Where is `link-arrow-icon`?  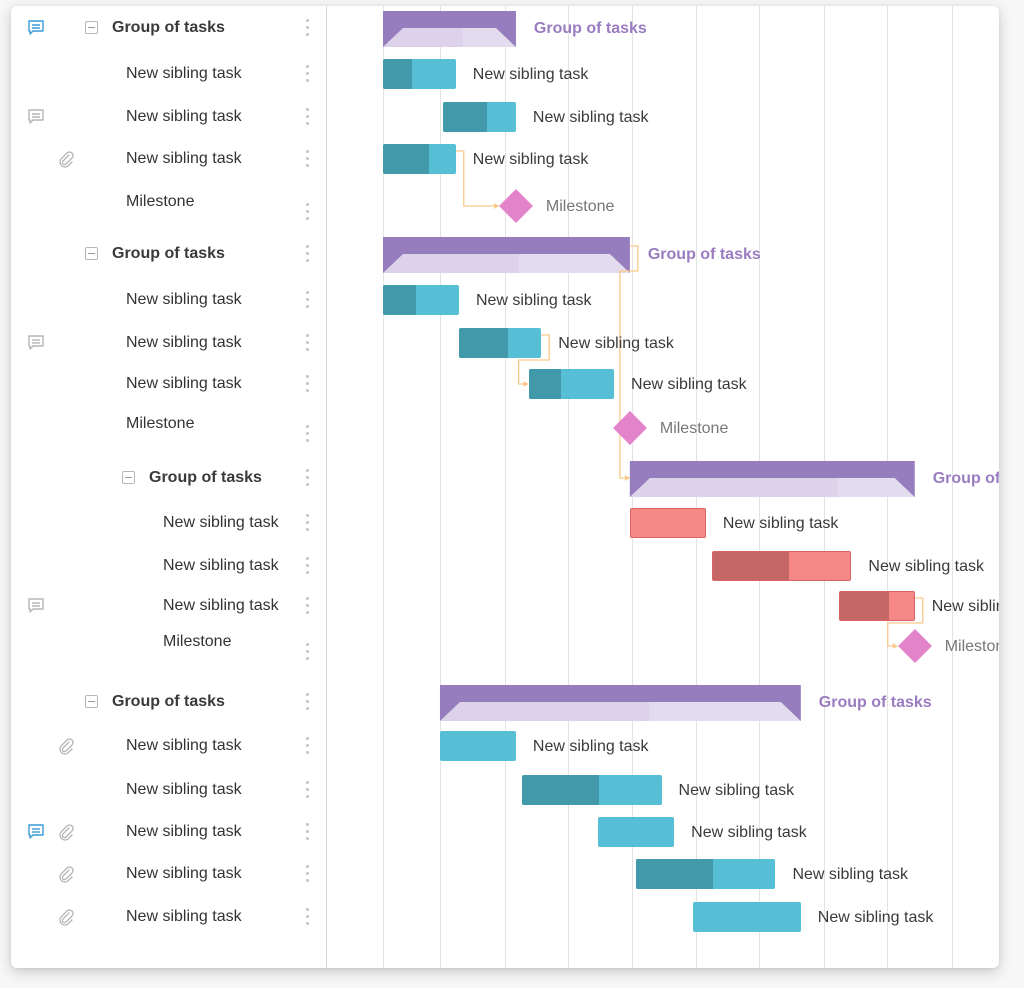
link-arrow-icon is located at coordinates (627, 478).